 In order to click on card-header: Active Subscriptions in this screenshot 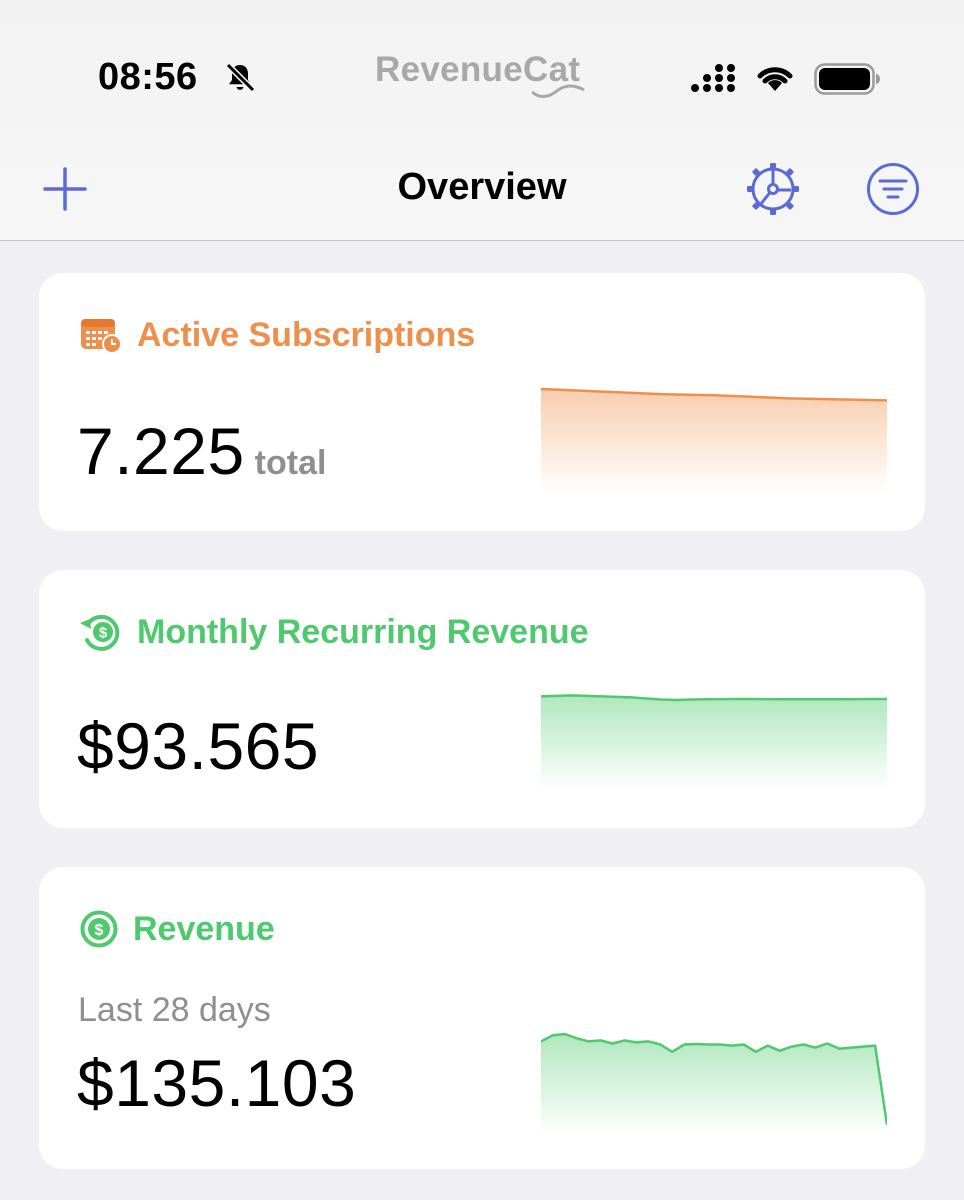, I will do `click(277, 335)`.